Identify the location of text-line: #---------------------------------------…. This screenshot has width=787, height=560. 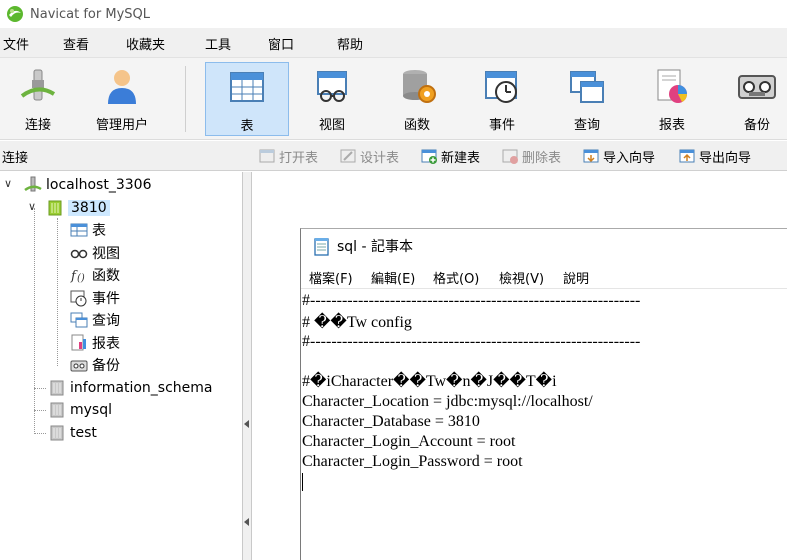
(471, 341).